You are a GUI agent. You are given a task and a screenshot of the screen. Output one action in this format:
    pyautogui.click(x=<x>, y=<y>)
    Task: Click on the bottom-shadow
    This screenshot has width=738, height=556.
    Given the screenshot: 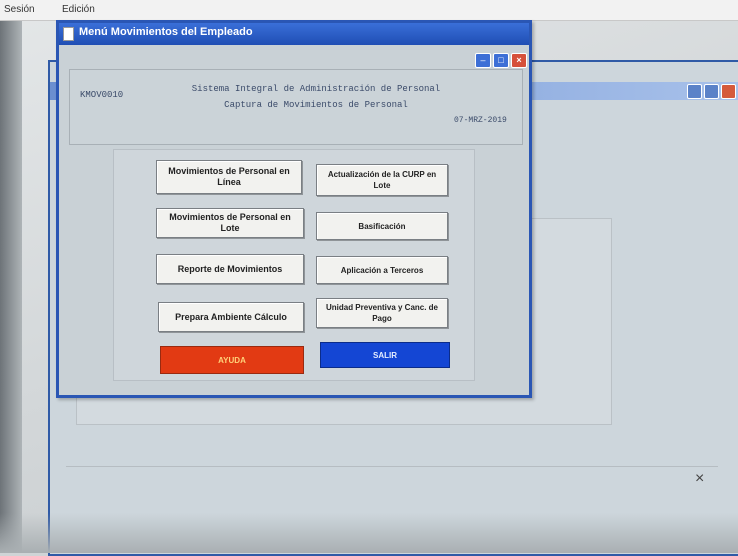 What is the action you would take?
    pyautogui.click(x=369, y=533)
    